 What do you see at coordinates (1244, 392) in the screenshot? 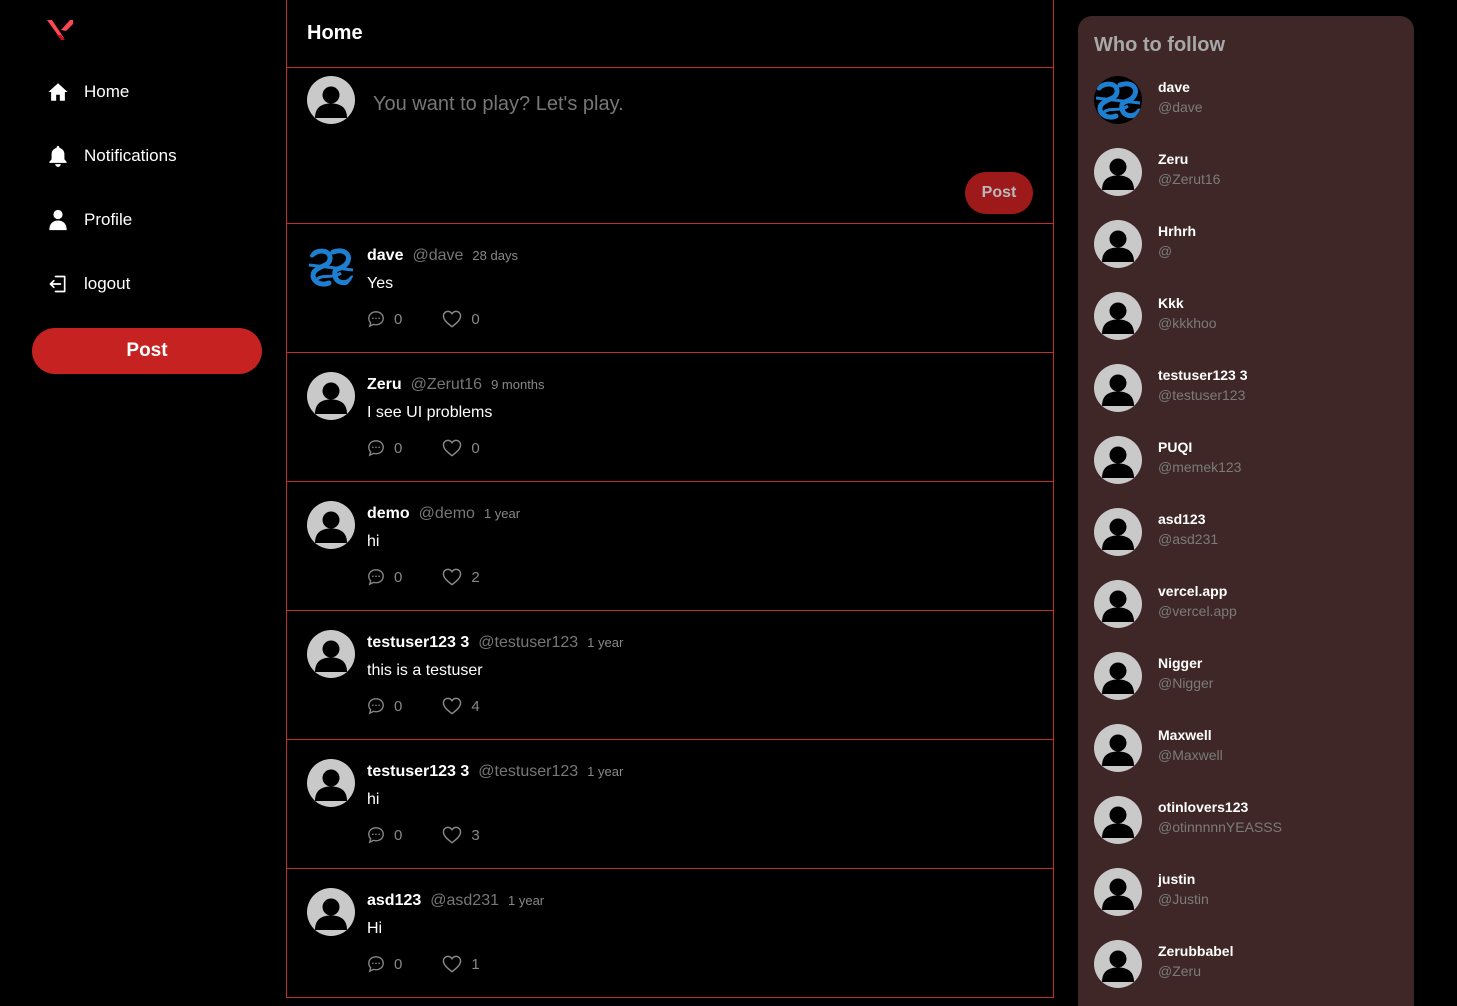
I see `follow-suggestion: testuser123 3 @testuser123` at bounding box center [1244, 392].